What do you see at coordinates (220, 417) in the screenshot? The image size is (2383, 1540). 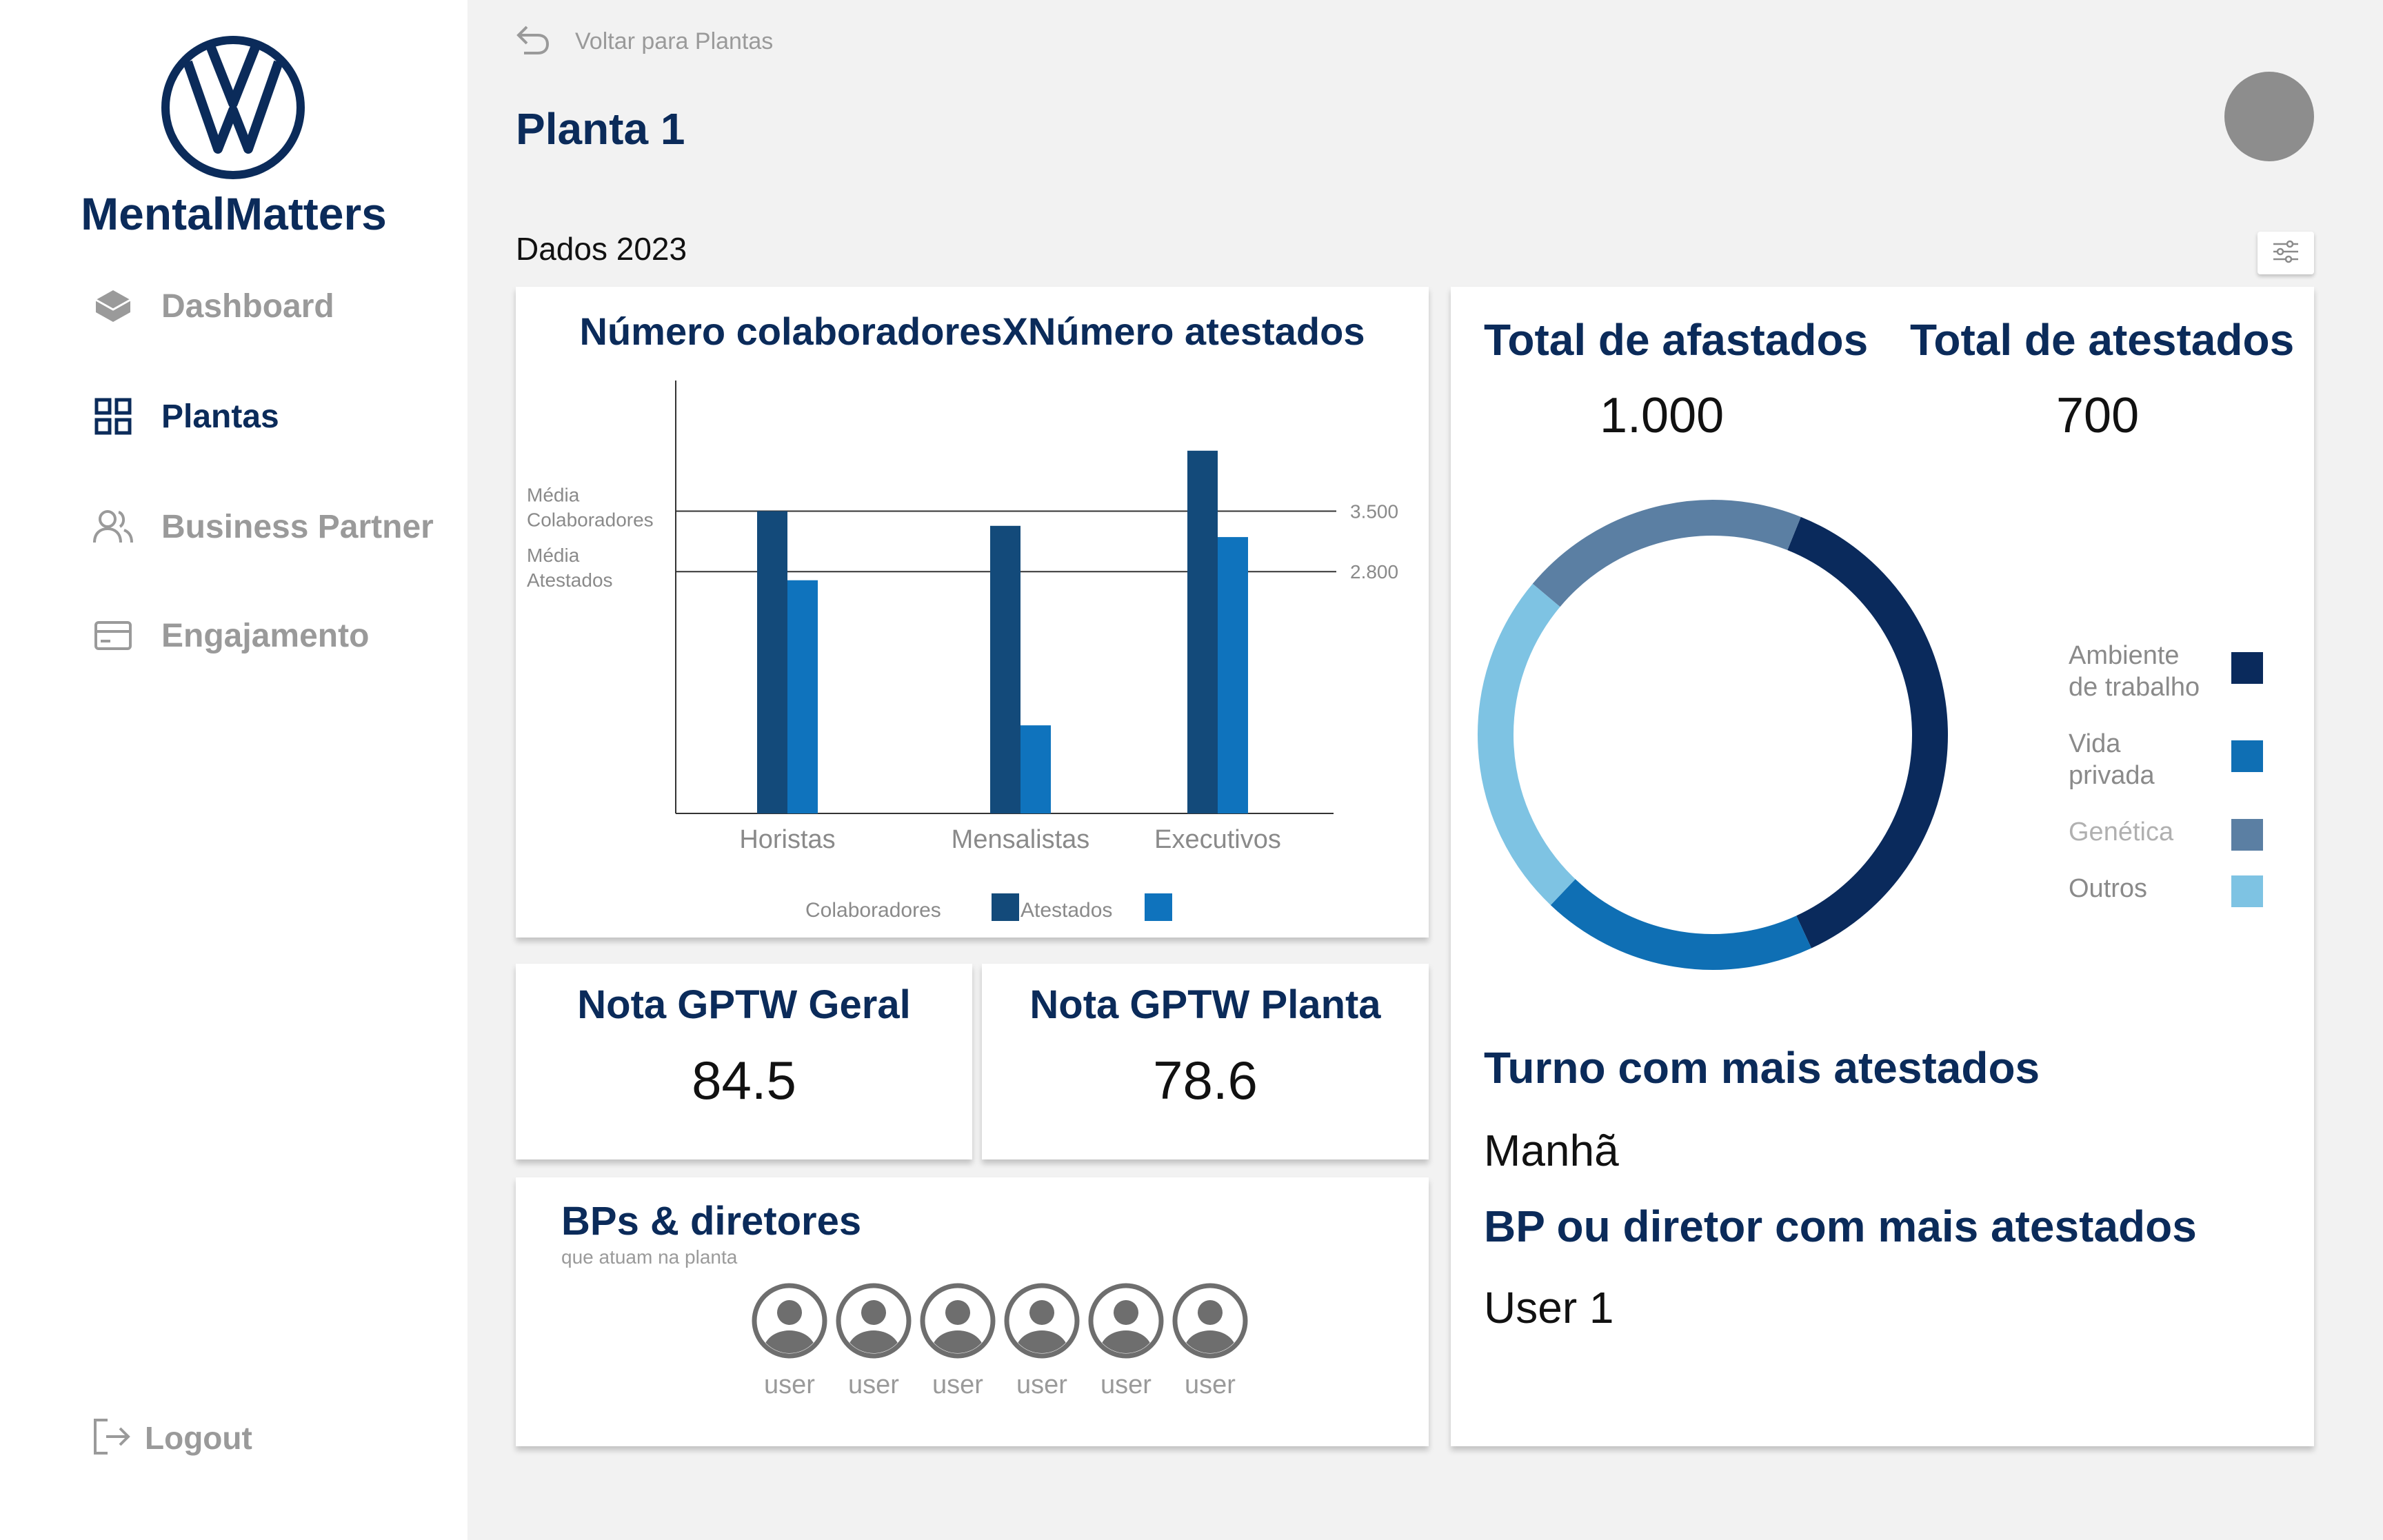 I see `sidebar-item-label: Plantas` at bounding box center [220, 417].